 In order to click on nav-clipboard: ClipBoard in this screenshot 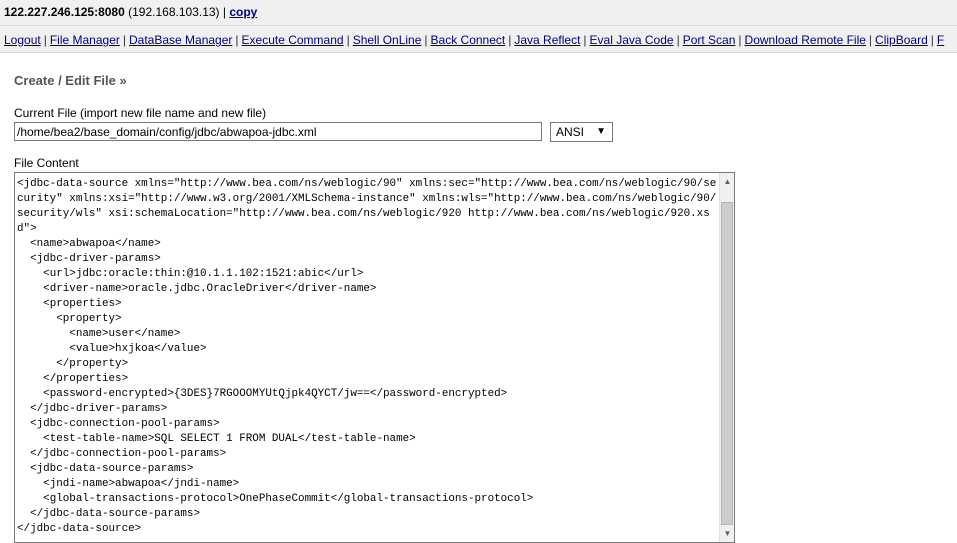, I will do `click(901, 40)`.